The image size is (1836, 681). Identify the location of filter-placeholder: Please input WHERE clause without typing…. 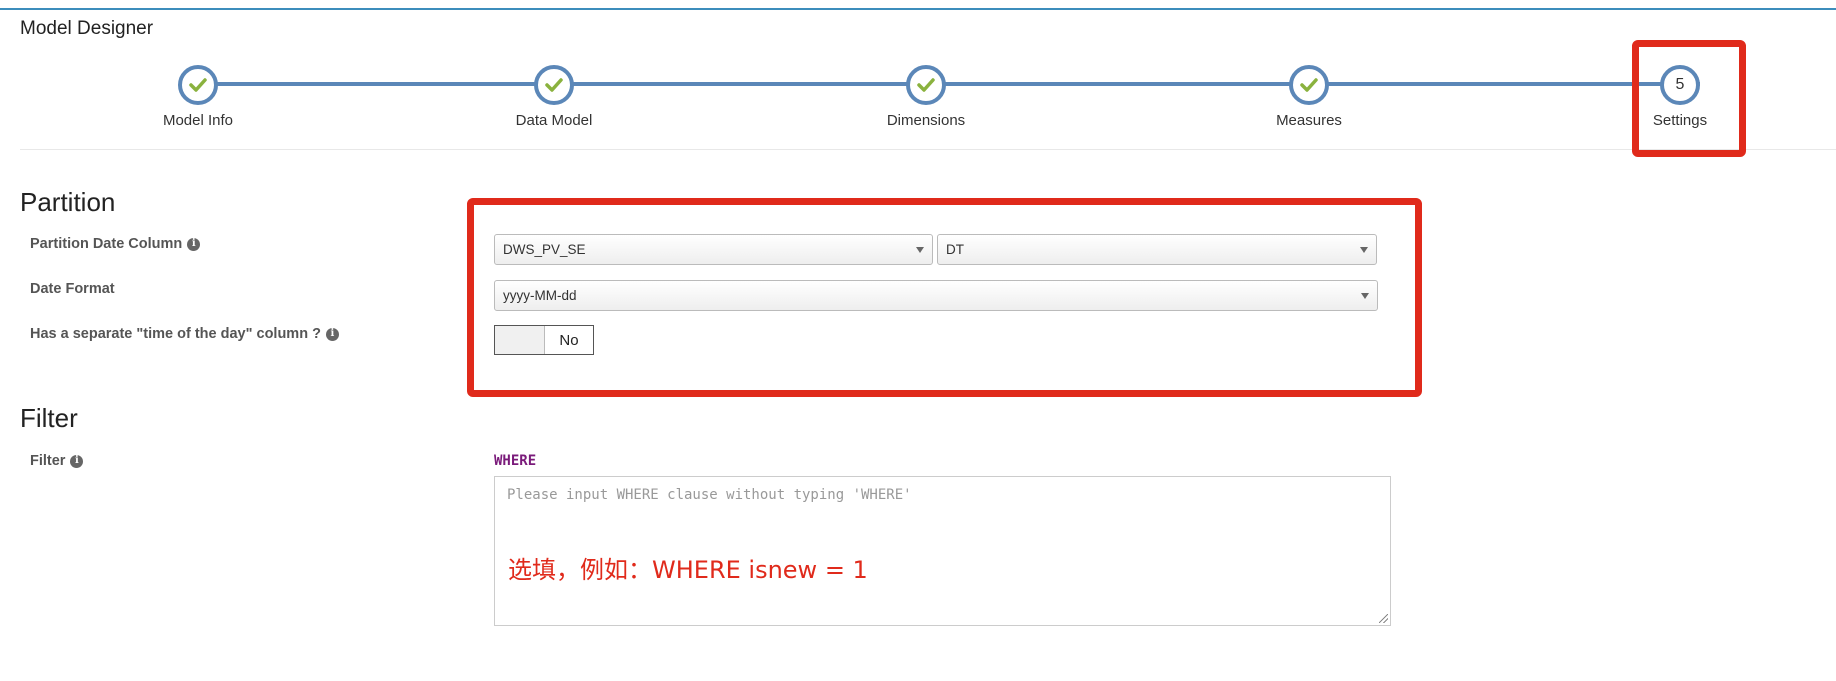
(709, 495).